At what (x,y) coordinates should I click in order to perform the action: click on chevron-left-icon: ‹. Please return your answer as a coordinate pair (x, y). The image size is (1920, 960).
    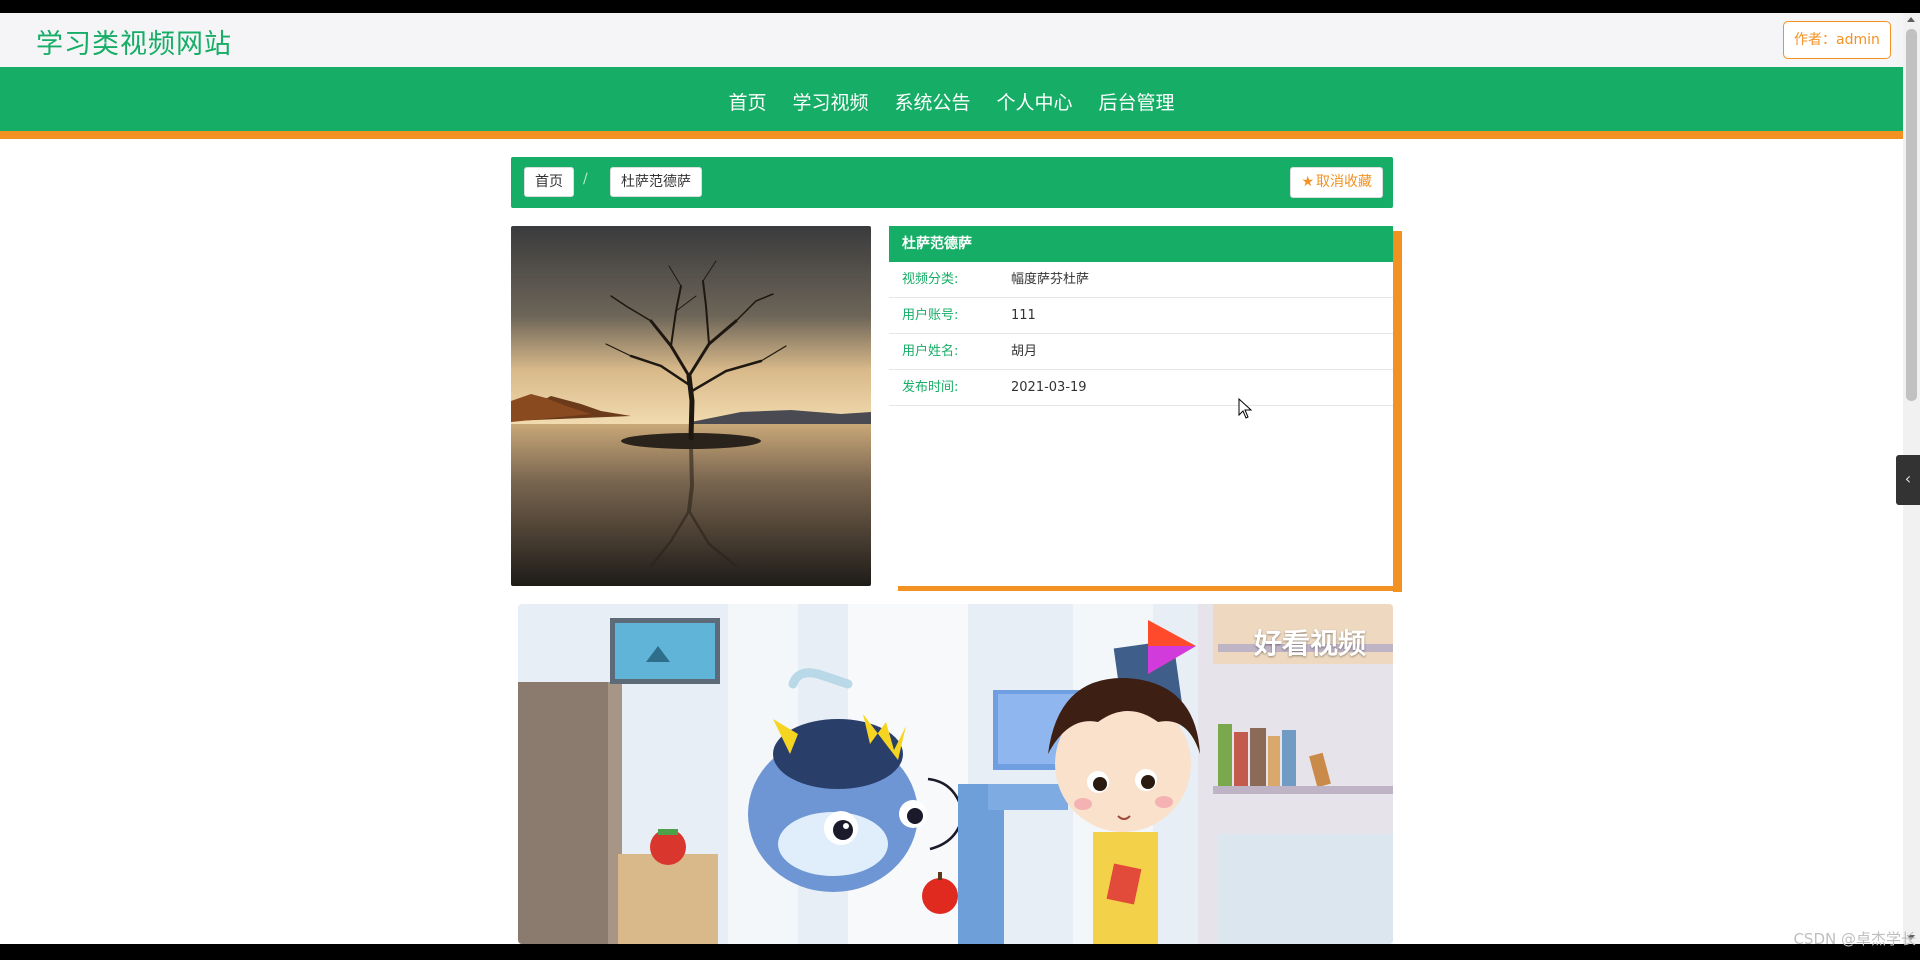
    Looking at the image, I should click on (1908, 478).